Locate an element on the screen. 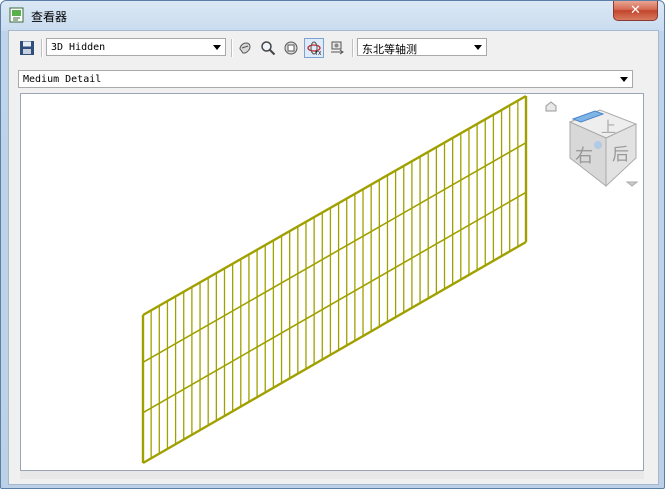 This screenshot has width=667, height=491. detail-level-dropdown: Medium Detail is located at coordinates (325, 79).